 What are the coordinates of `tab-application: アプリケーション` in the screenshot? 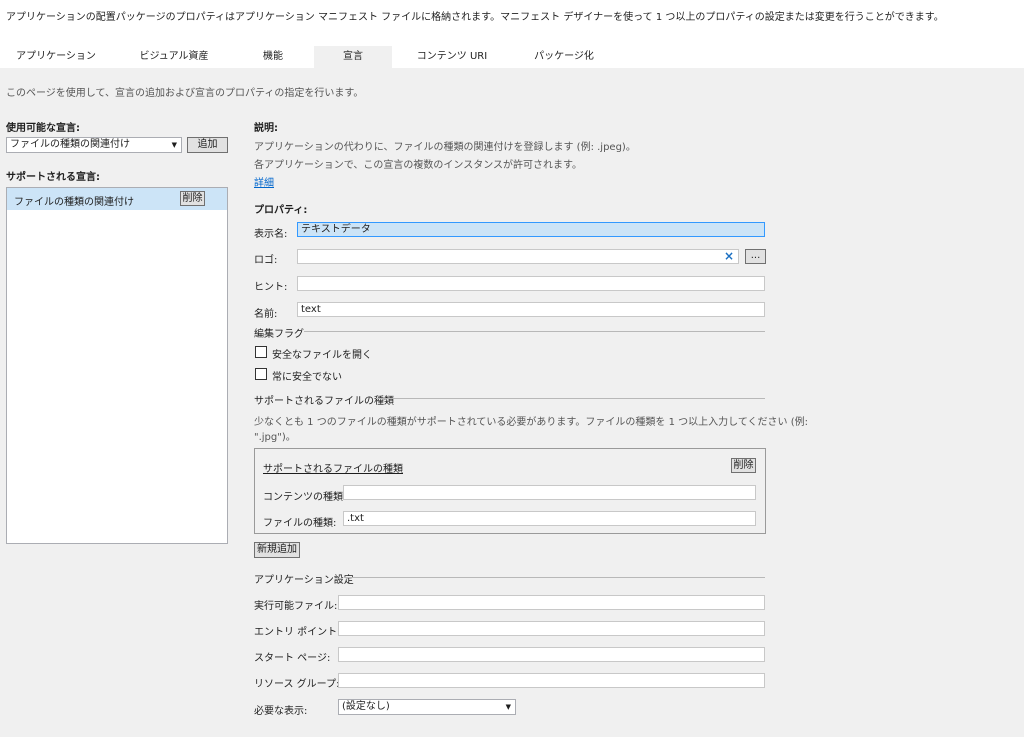 It's located at (56, 57).